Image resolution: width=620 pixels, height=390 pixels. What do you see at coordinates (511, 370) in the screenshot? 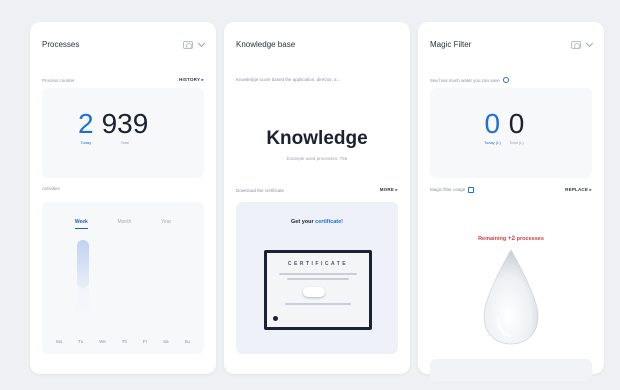
I see `filter-status-bar` at bounding box center [511, 370].